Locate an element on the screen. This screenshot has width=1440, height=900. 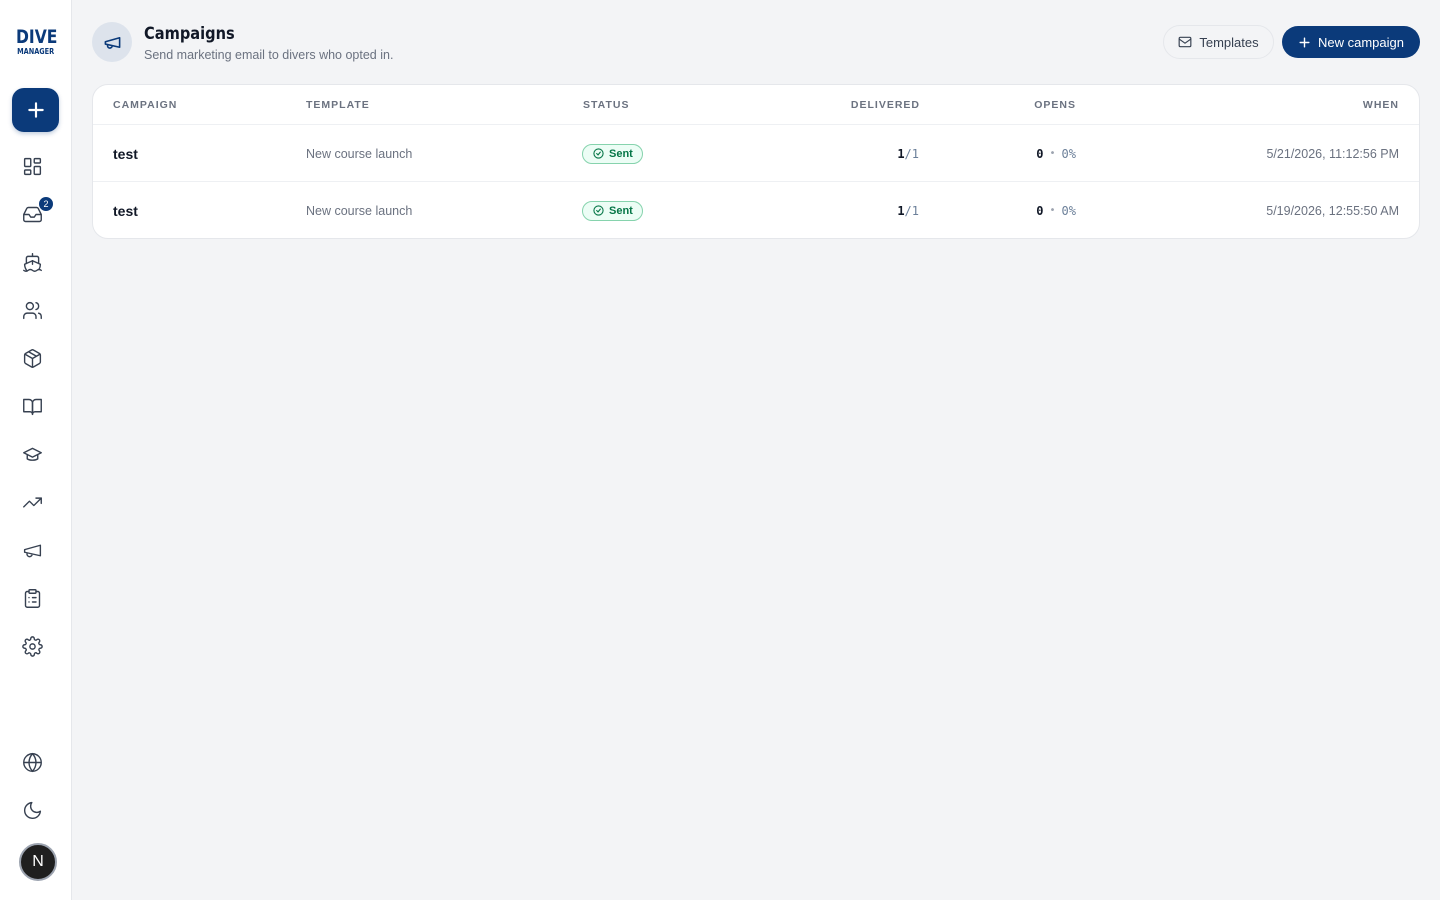
sent-timestamp: 5/21/2026, 11:12:56 PM is located at coordinates (1332, 153).